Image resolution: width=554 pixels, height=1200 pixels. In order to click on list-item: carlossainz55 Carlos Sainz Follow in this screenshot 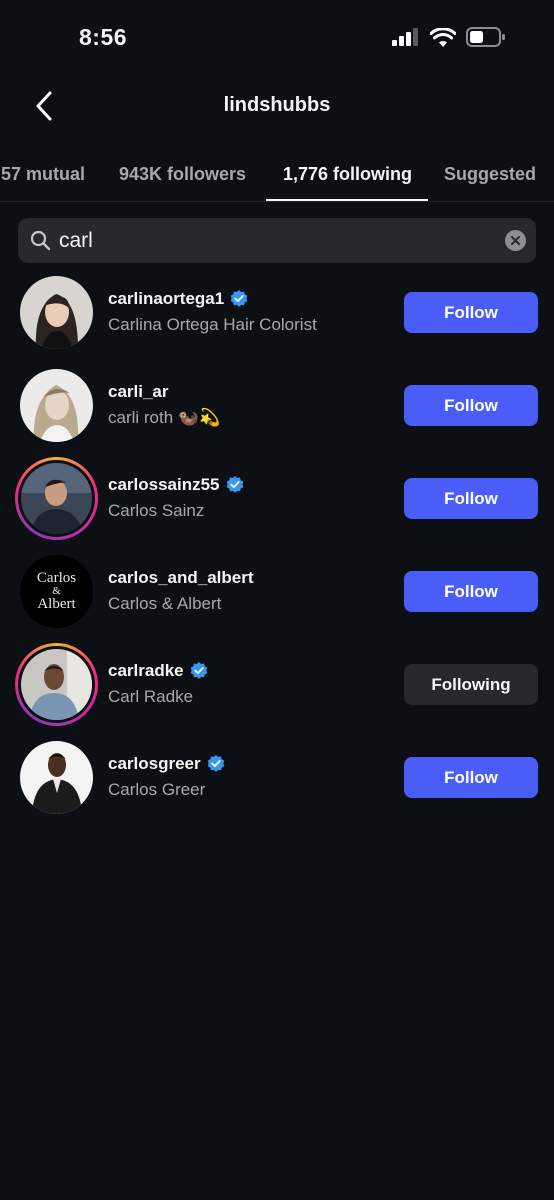, I will do `click(277, 503)`.